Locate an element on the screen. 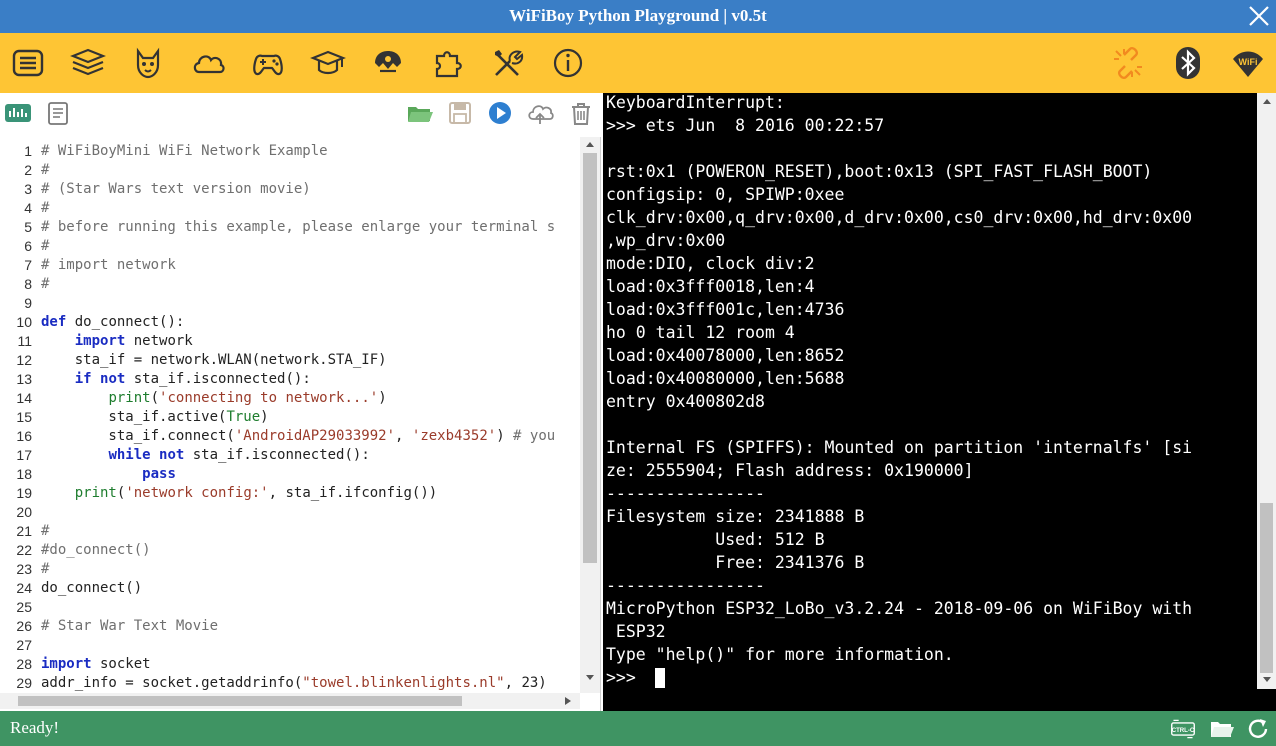 The width and height of the screenshot is (1276, 746). ctrl-c-label: CTRL-C is located at coordinates (1183, 731).